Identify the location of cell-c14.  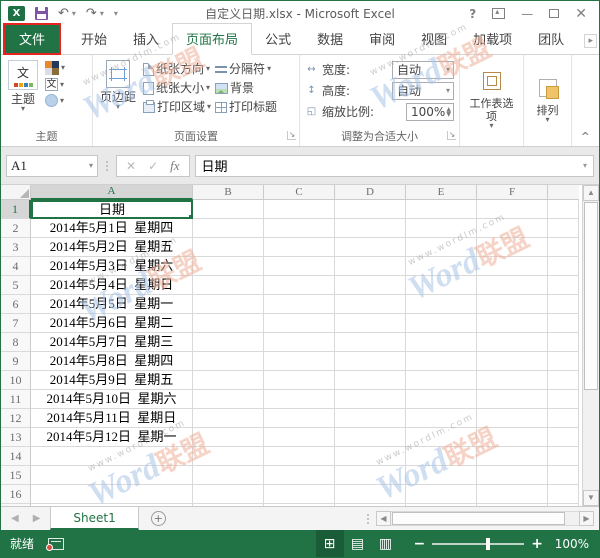
(299, 456).